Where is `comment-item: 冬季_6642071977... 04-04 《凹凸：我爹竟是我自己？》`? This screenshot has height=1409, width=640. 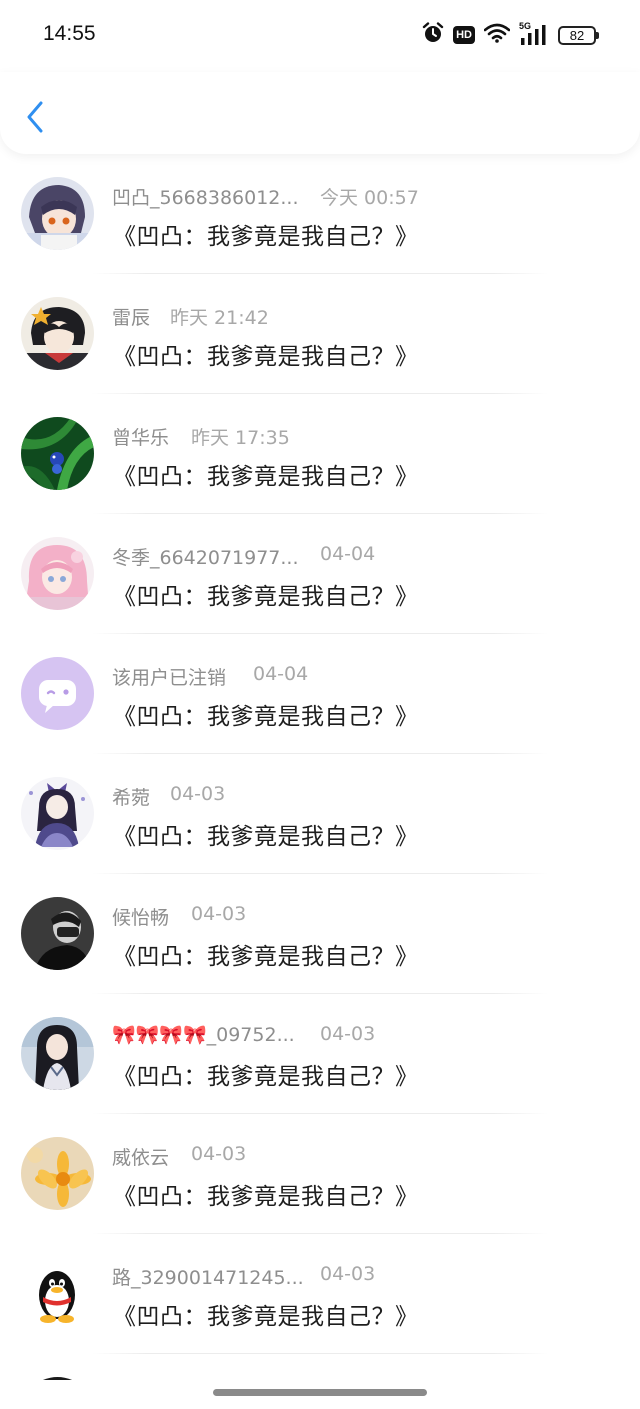
comment-item: 冬季_6642071977... 04-04 《凹凸：我爹竟是我自己？》 is located at coordinates (320, 574).